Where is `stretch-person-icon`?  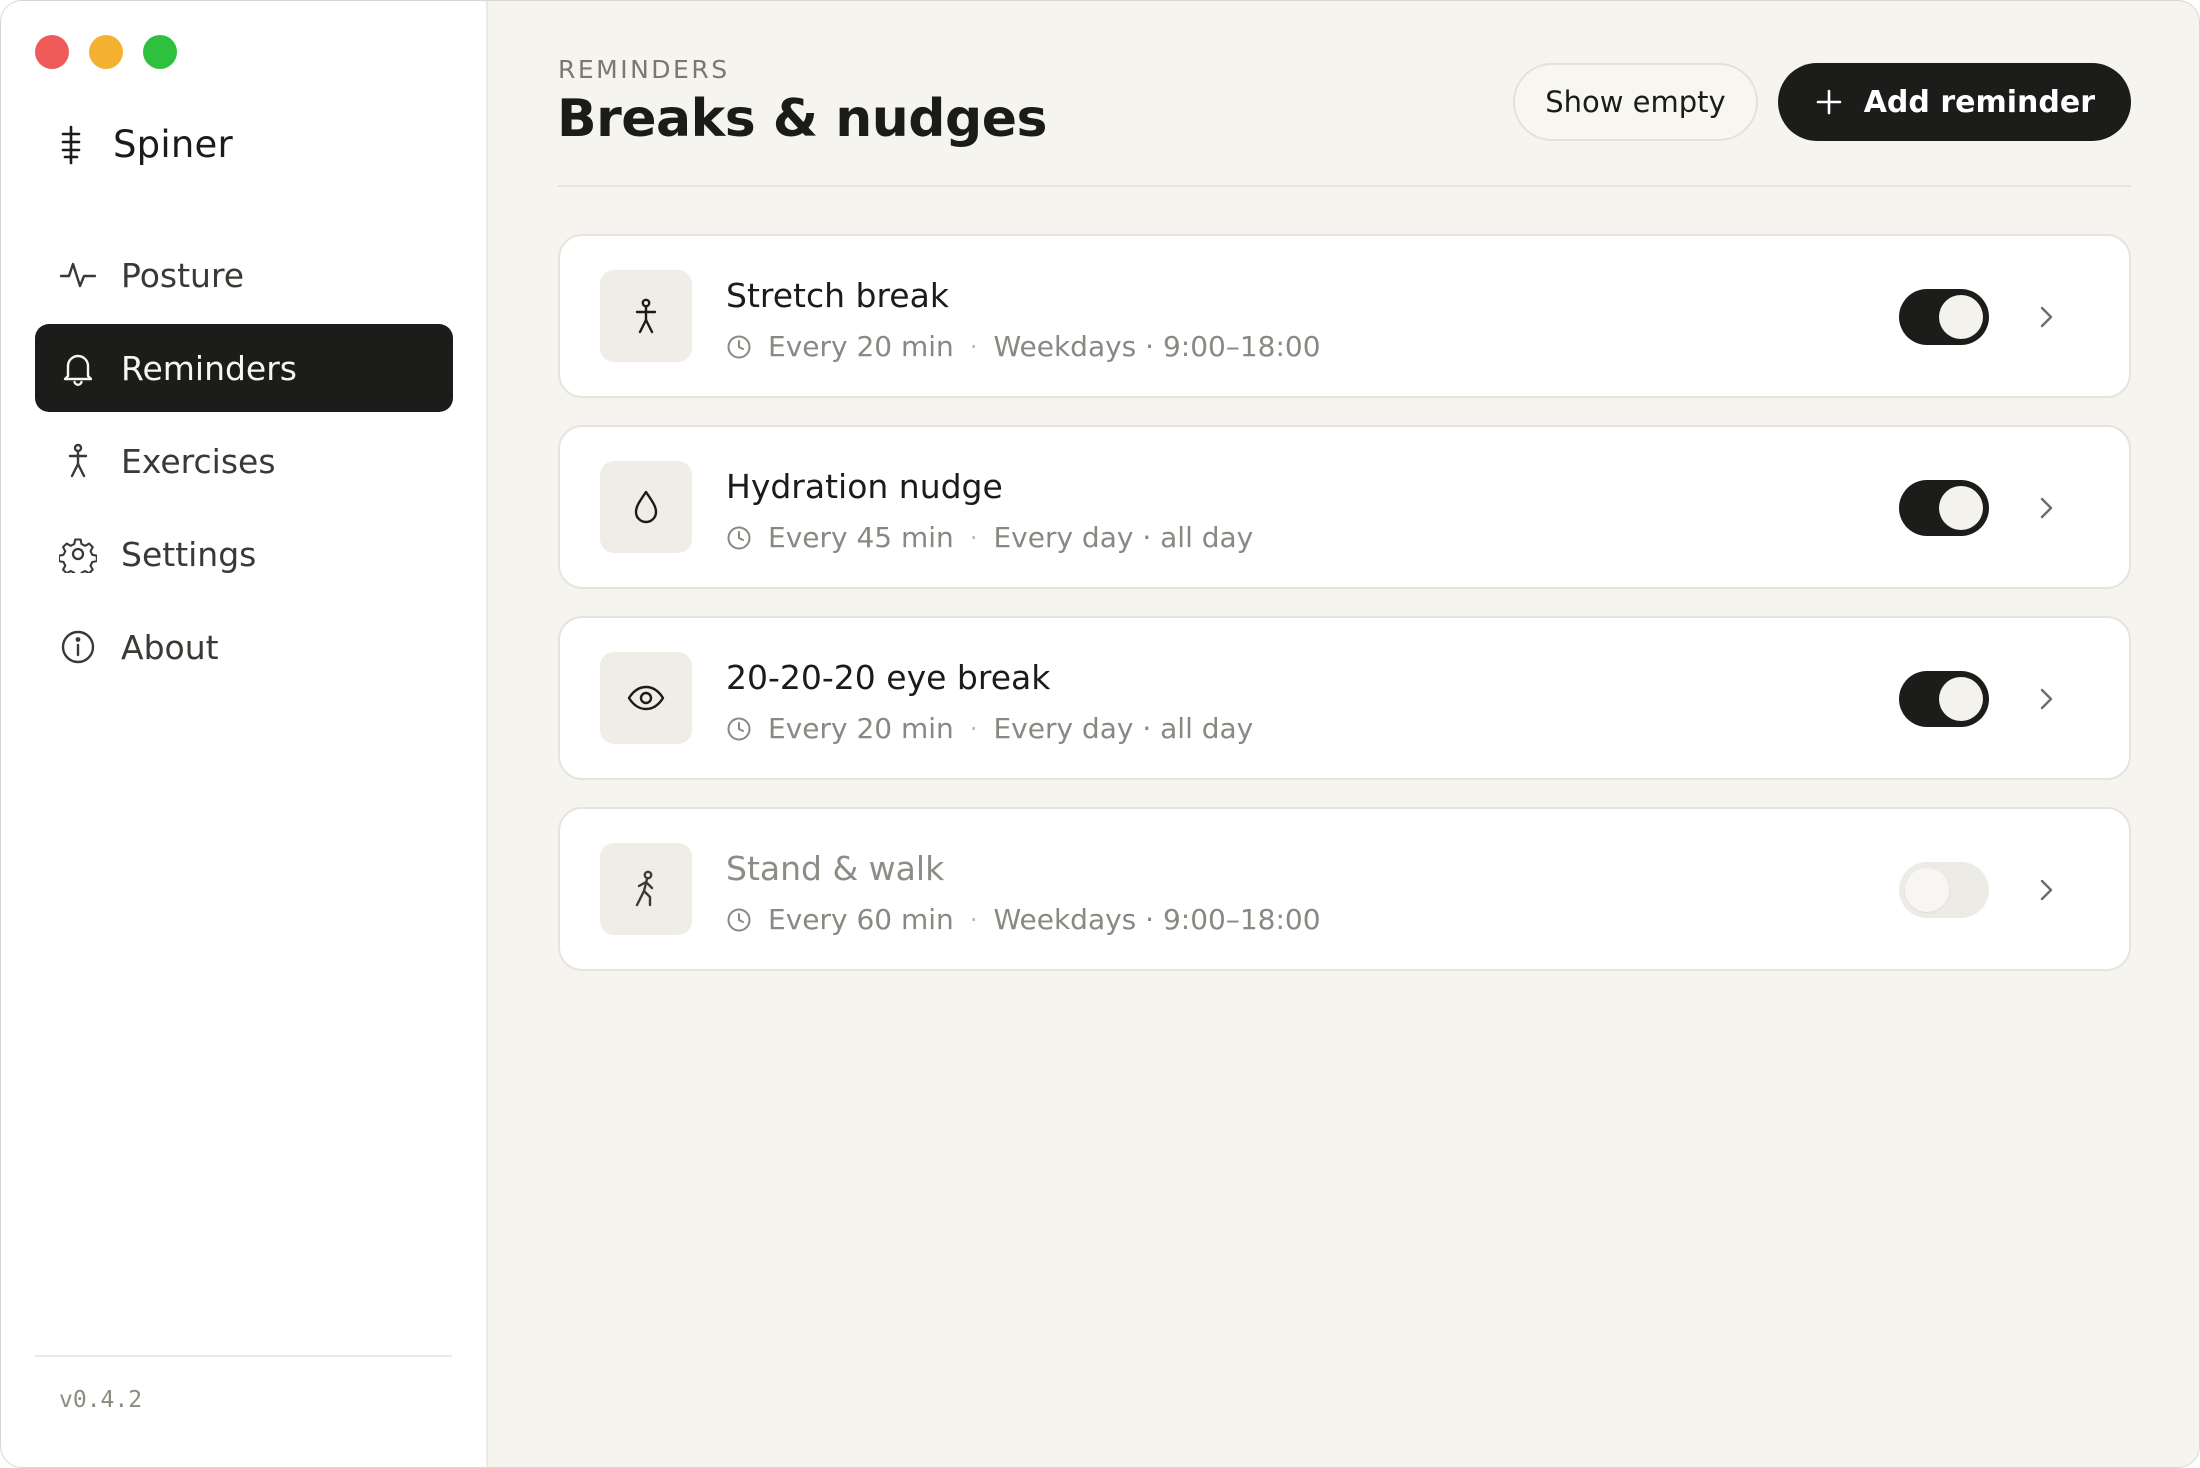
stretch-person-icon is located at coordinates (646, 316).